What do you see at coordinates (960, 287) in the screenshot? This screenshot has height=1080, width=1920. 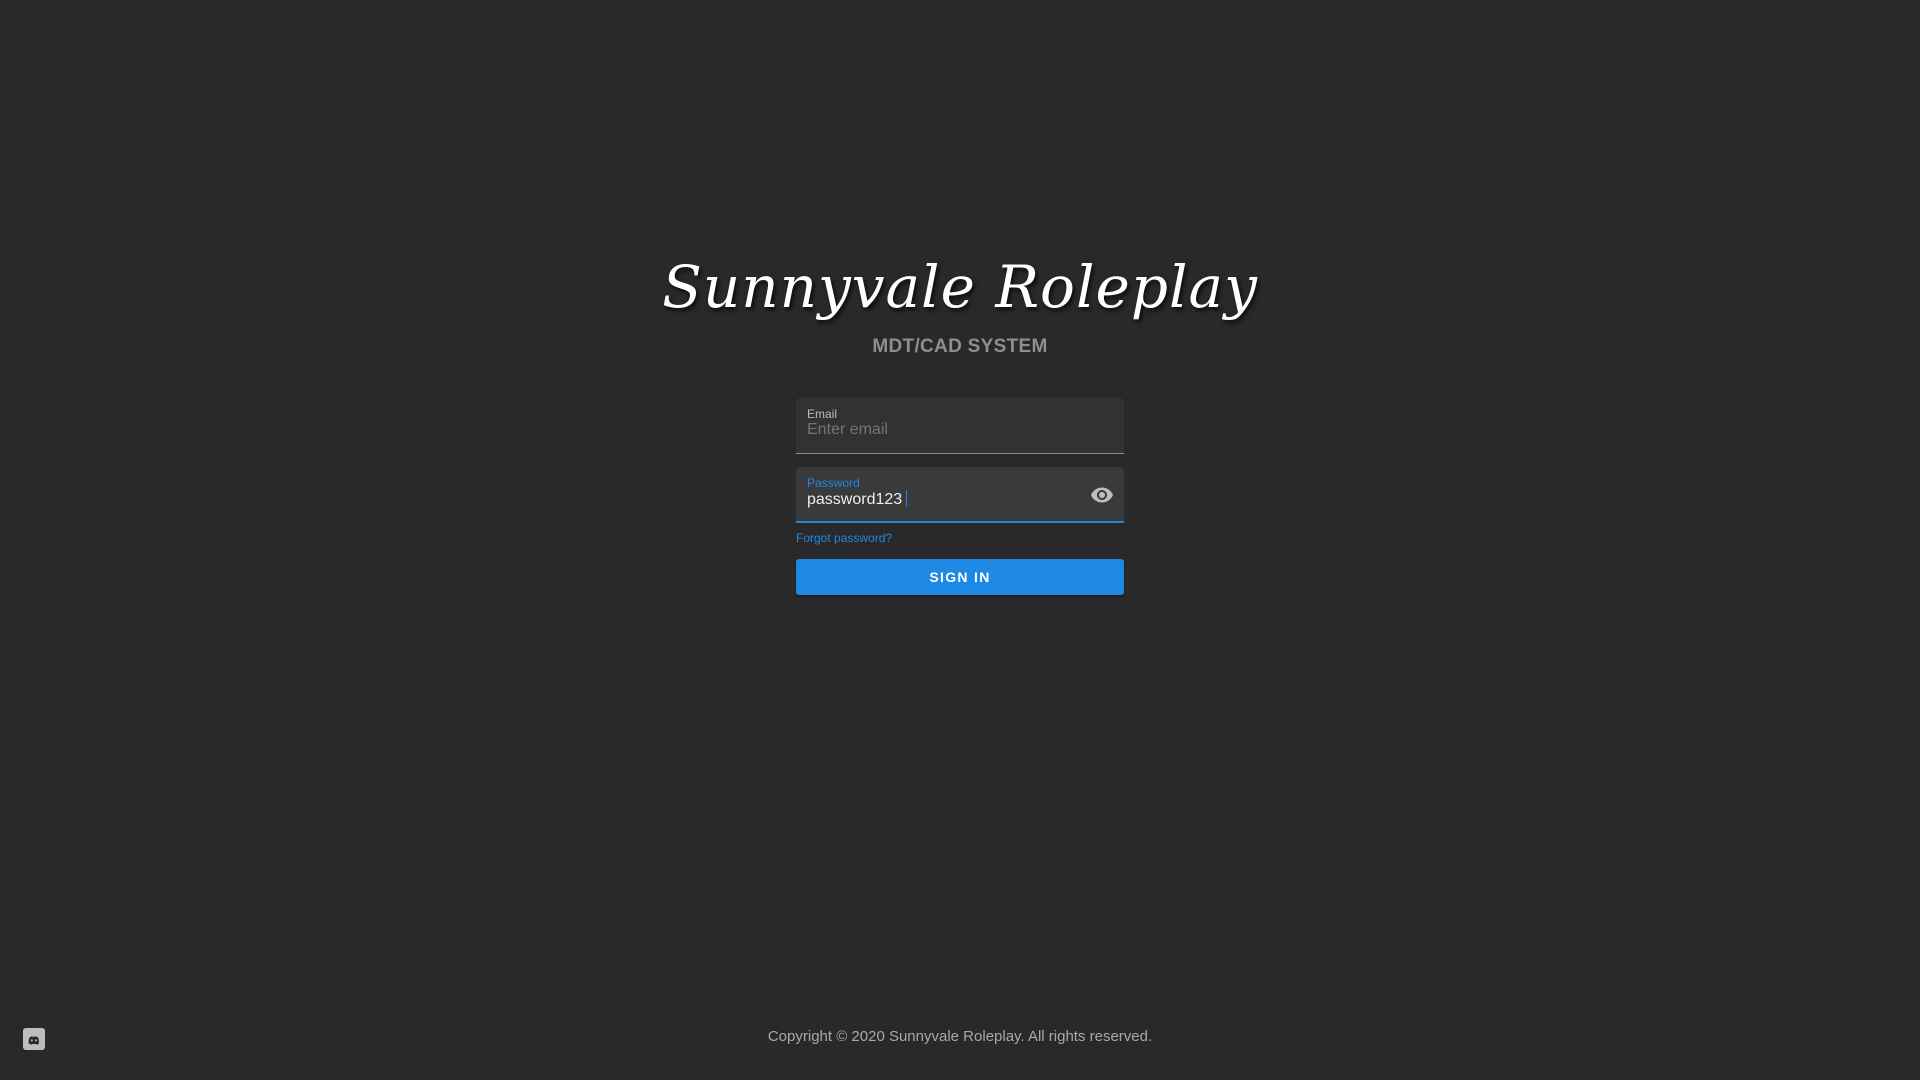 I see `brand-logo-text: Sunnyvale Roleplay` at bounding box center [960, 287].